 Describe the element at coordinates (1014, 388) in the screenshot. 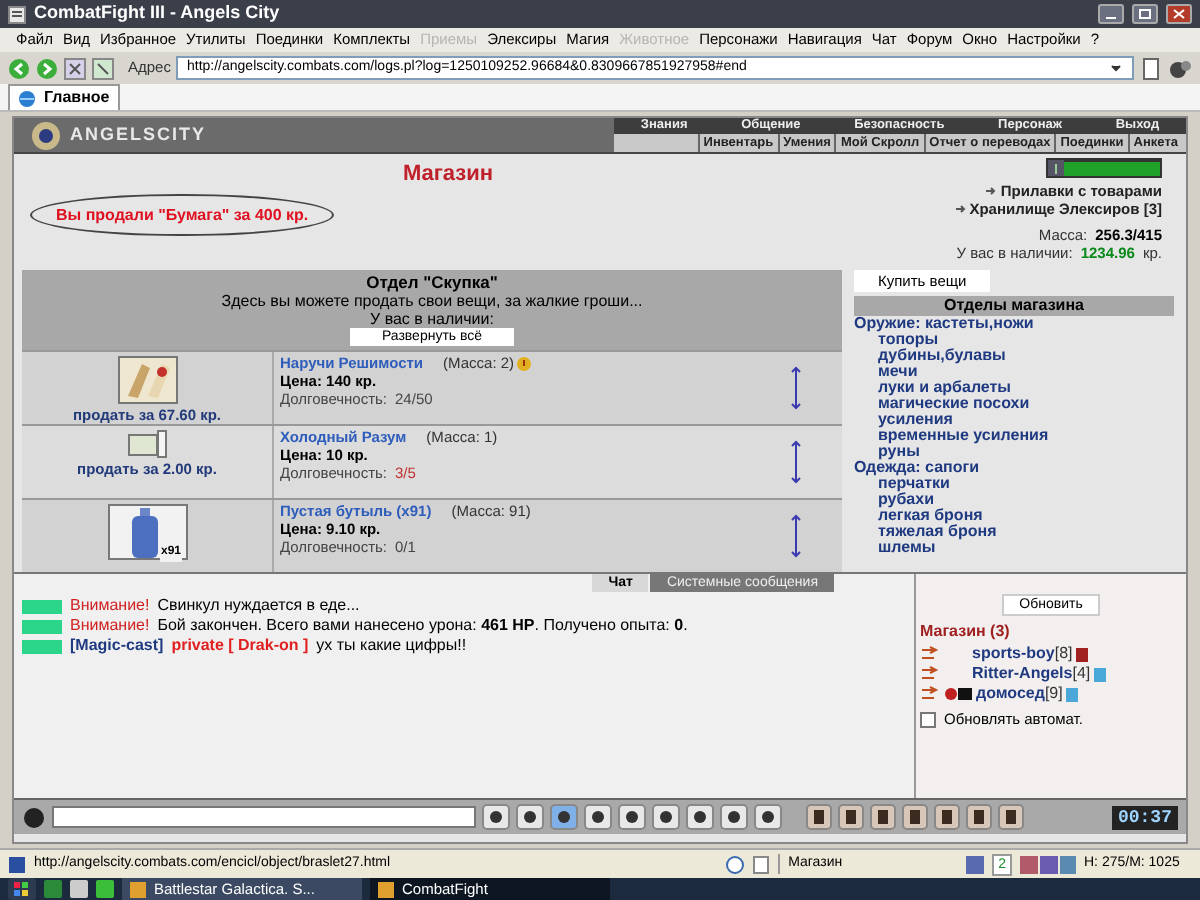

I see `section-link: луки и арбалеты` at that location.